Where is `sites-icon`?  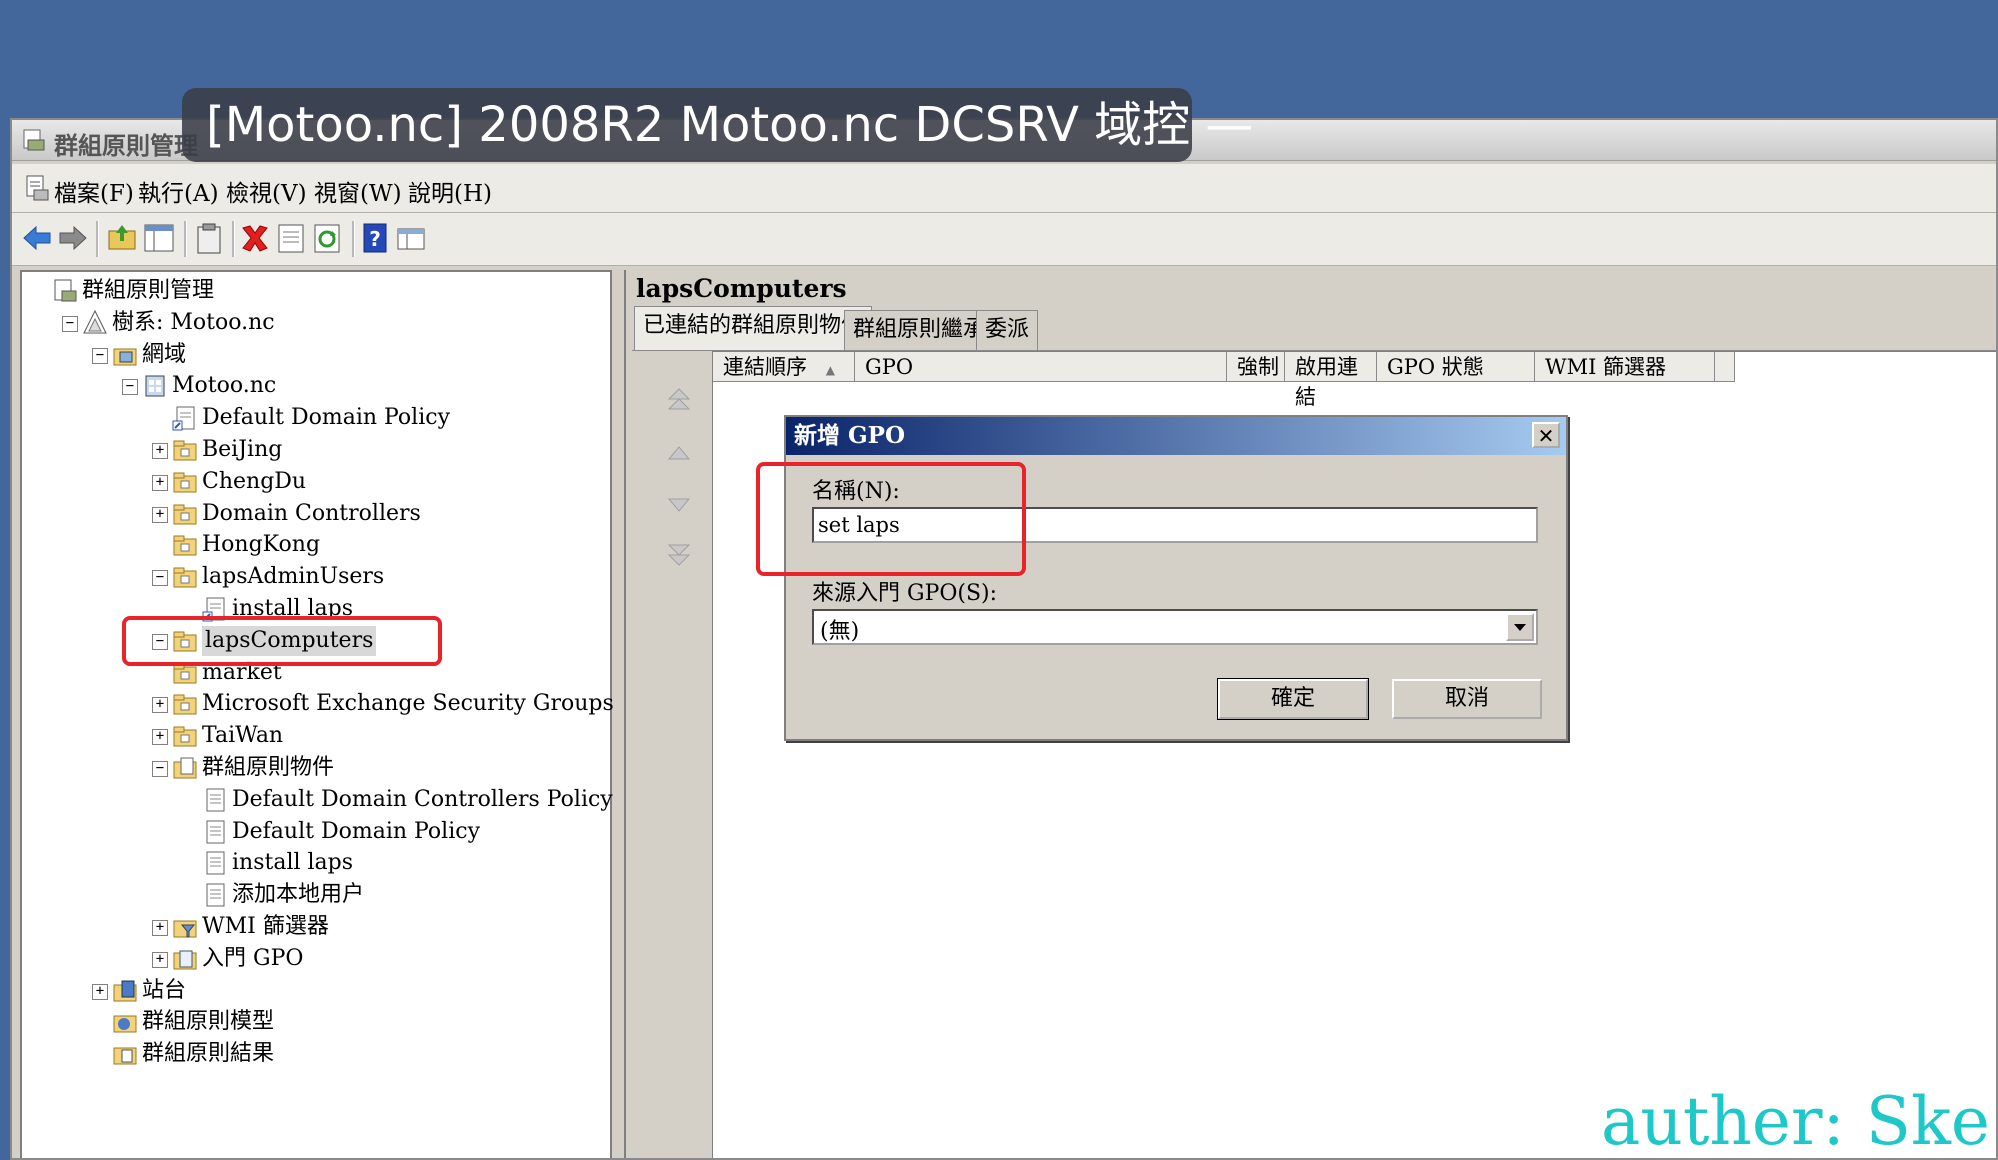 sites-icon is located at coordinates (125, 991).